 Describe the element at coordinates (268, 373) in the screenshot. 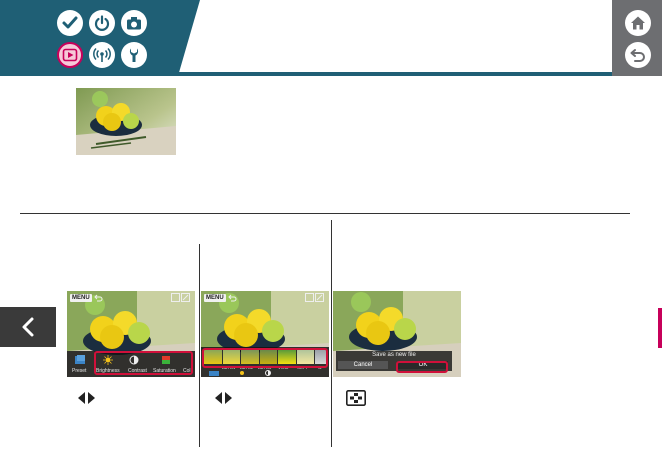

I see `contrast-icon` at that location.